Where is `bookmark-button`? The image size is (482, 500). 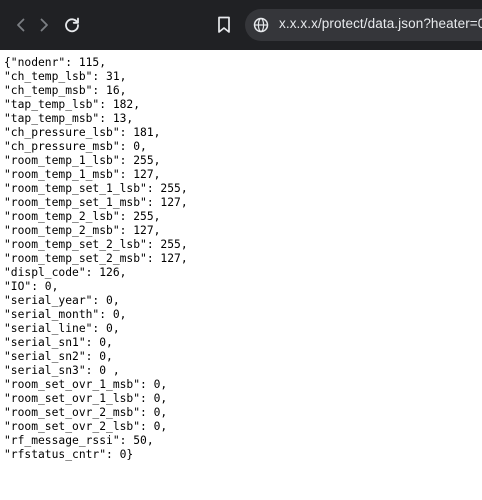 bookmark-button is located at coordinates (224, 25).